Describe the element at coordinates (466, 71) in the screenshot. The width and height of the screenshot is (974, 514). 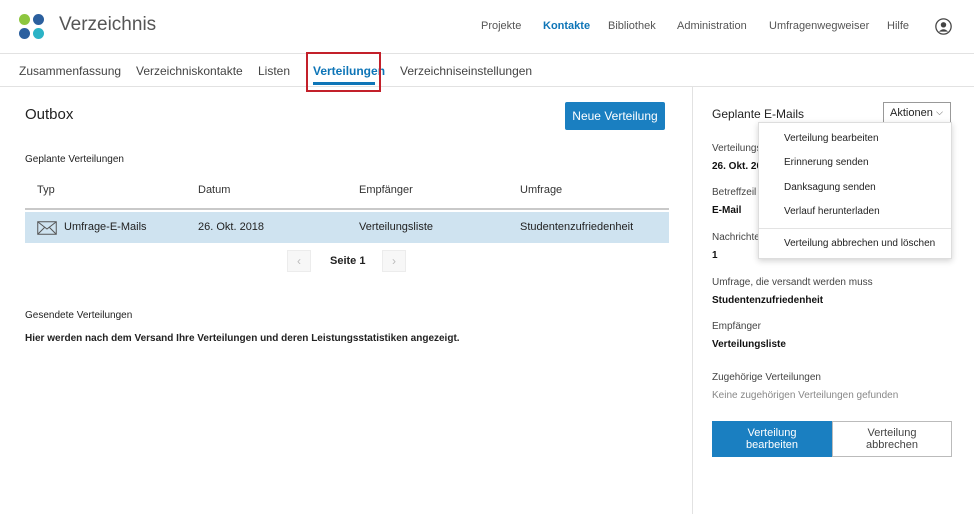
I see `tab-verzeichniseinstellungen: Verzeichniseinstellungen` at that location.